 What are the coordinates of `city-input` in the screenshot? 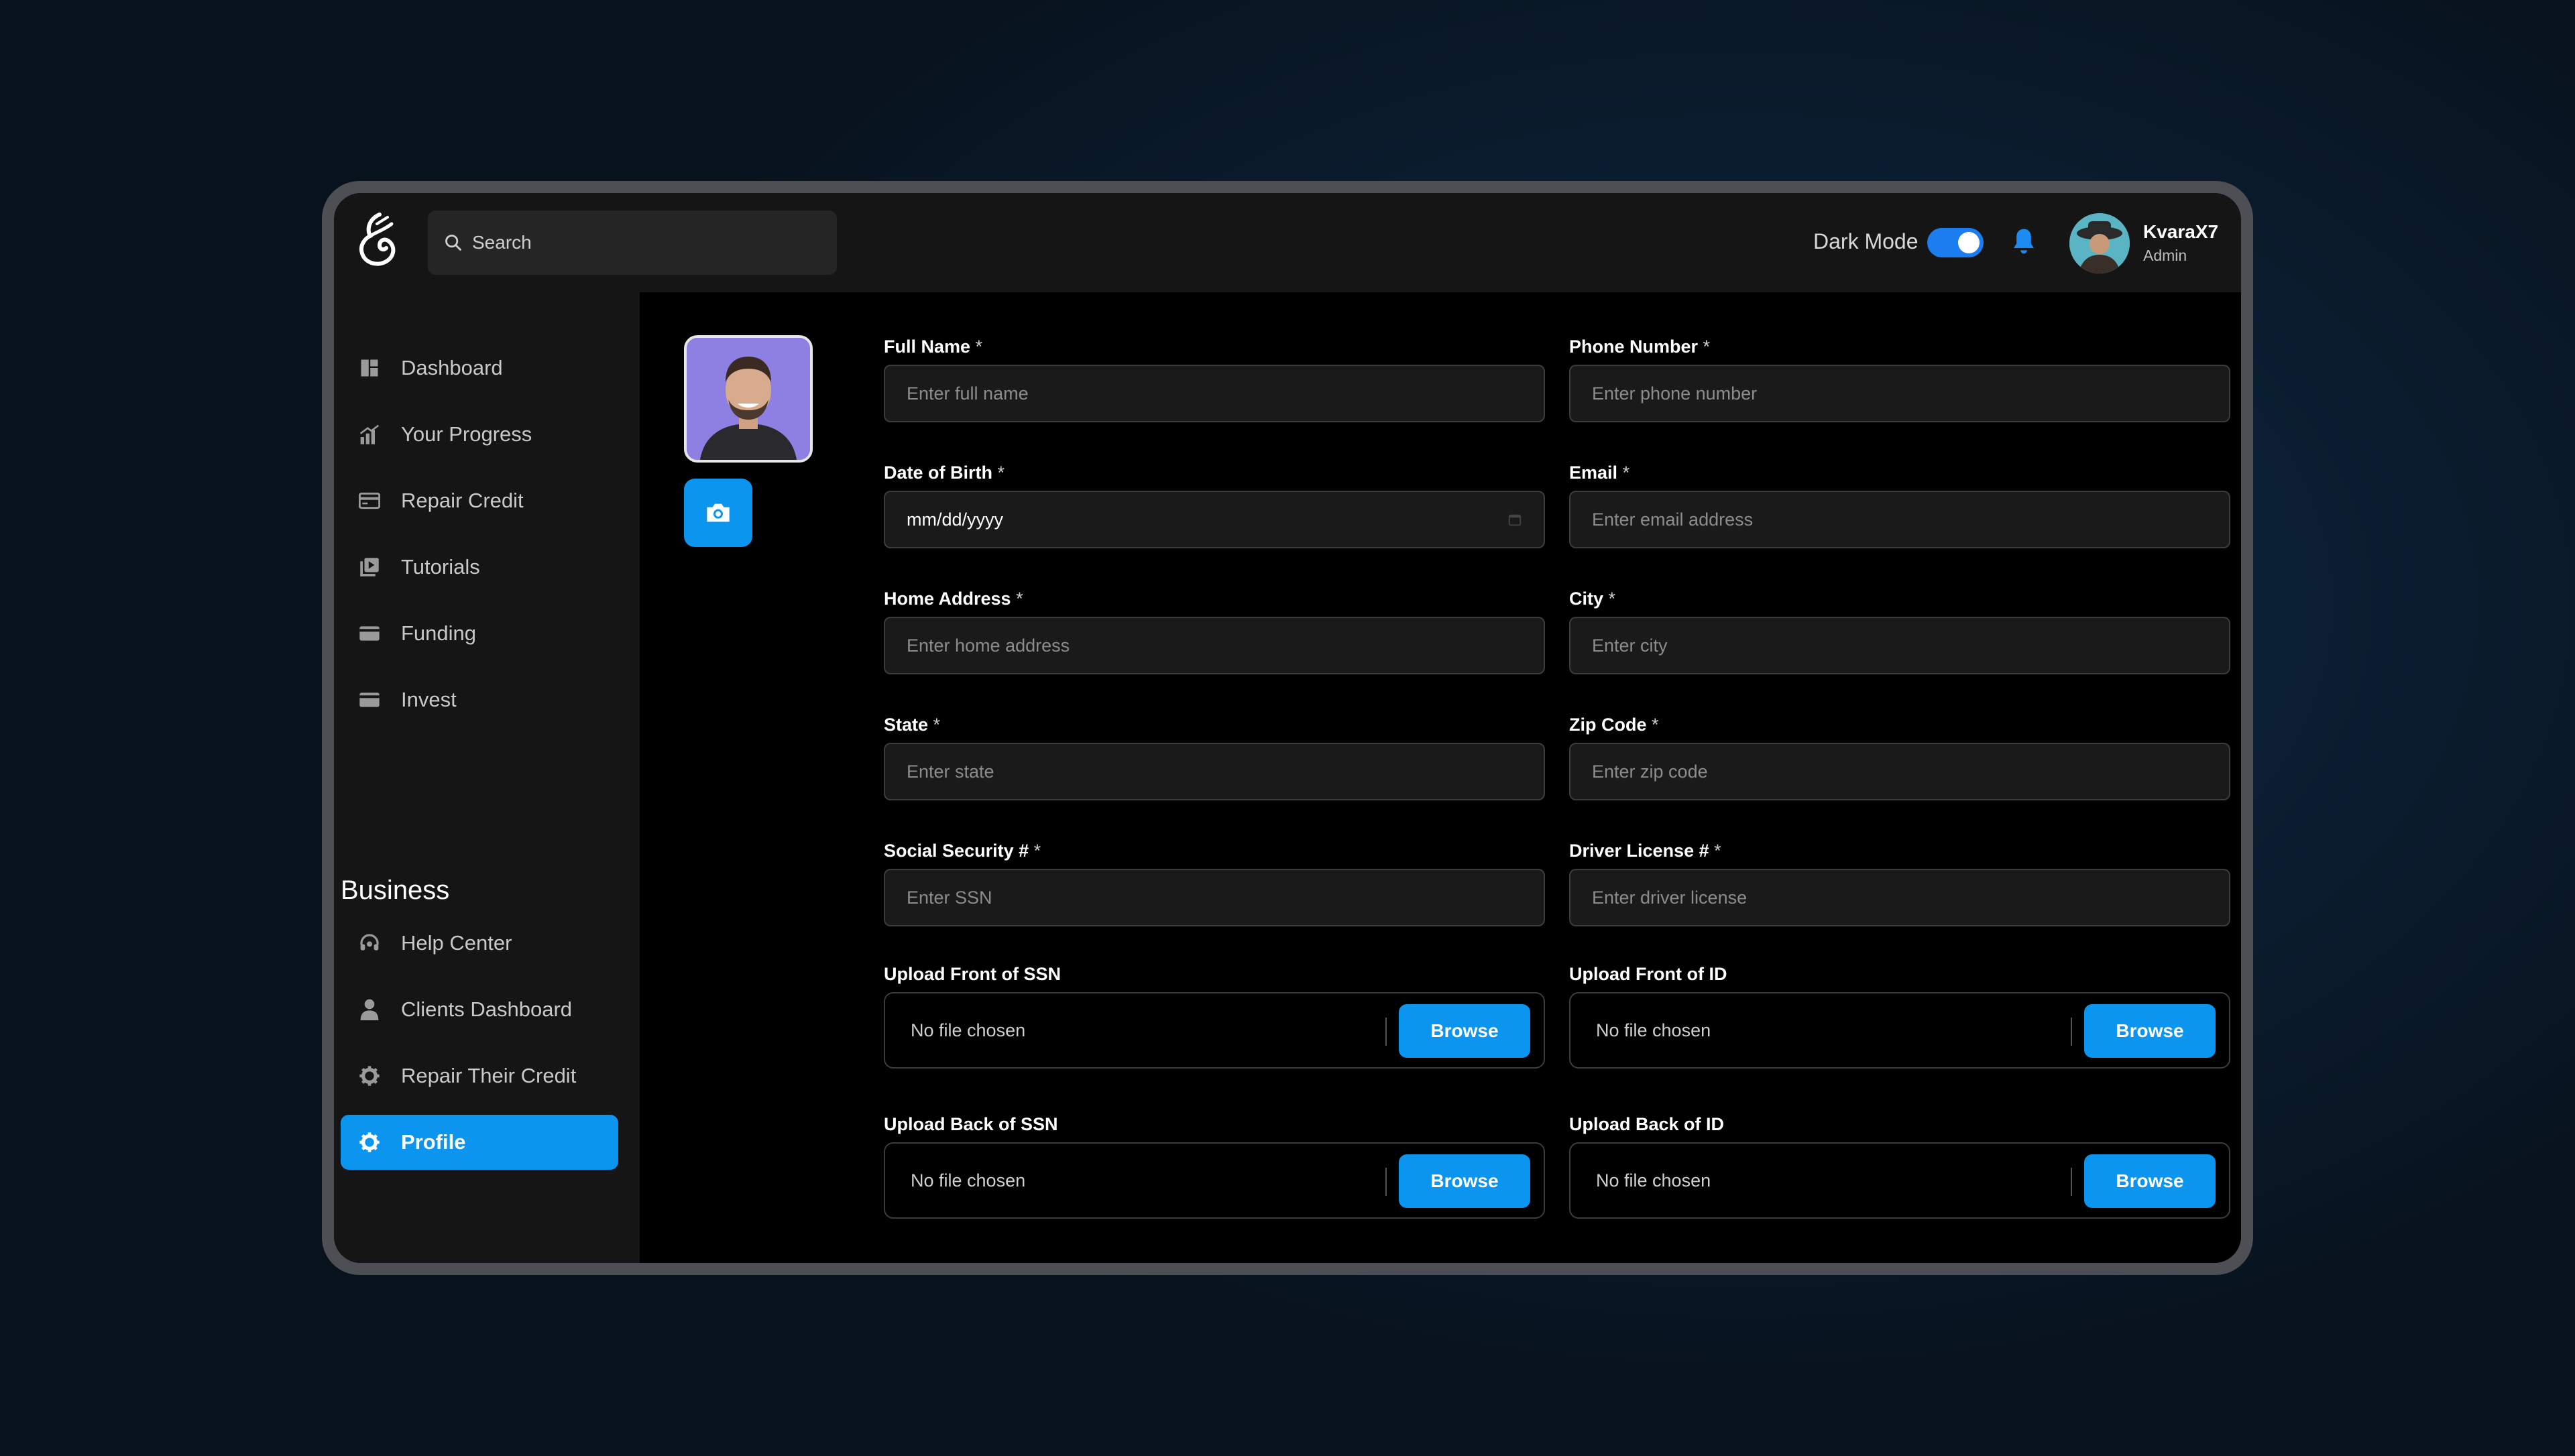 It's located at (1899, 645).